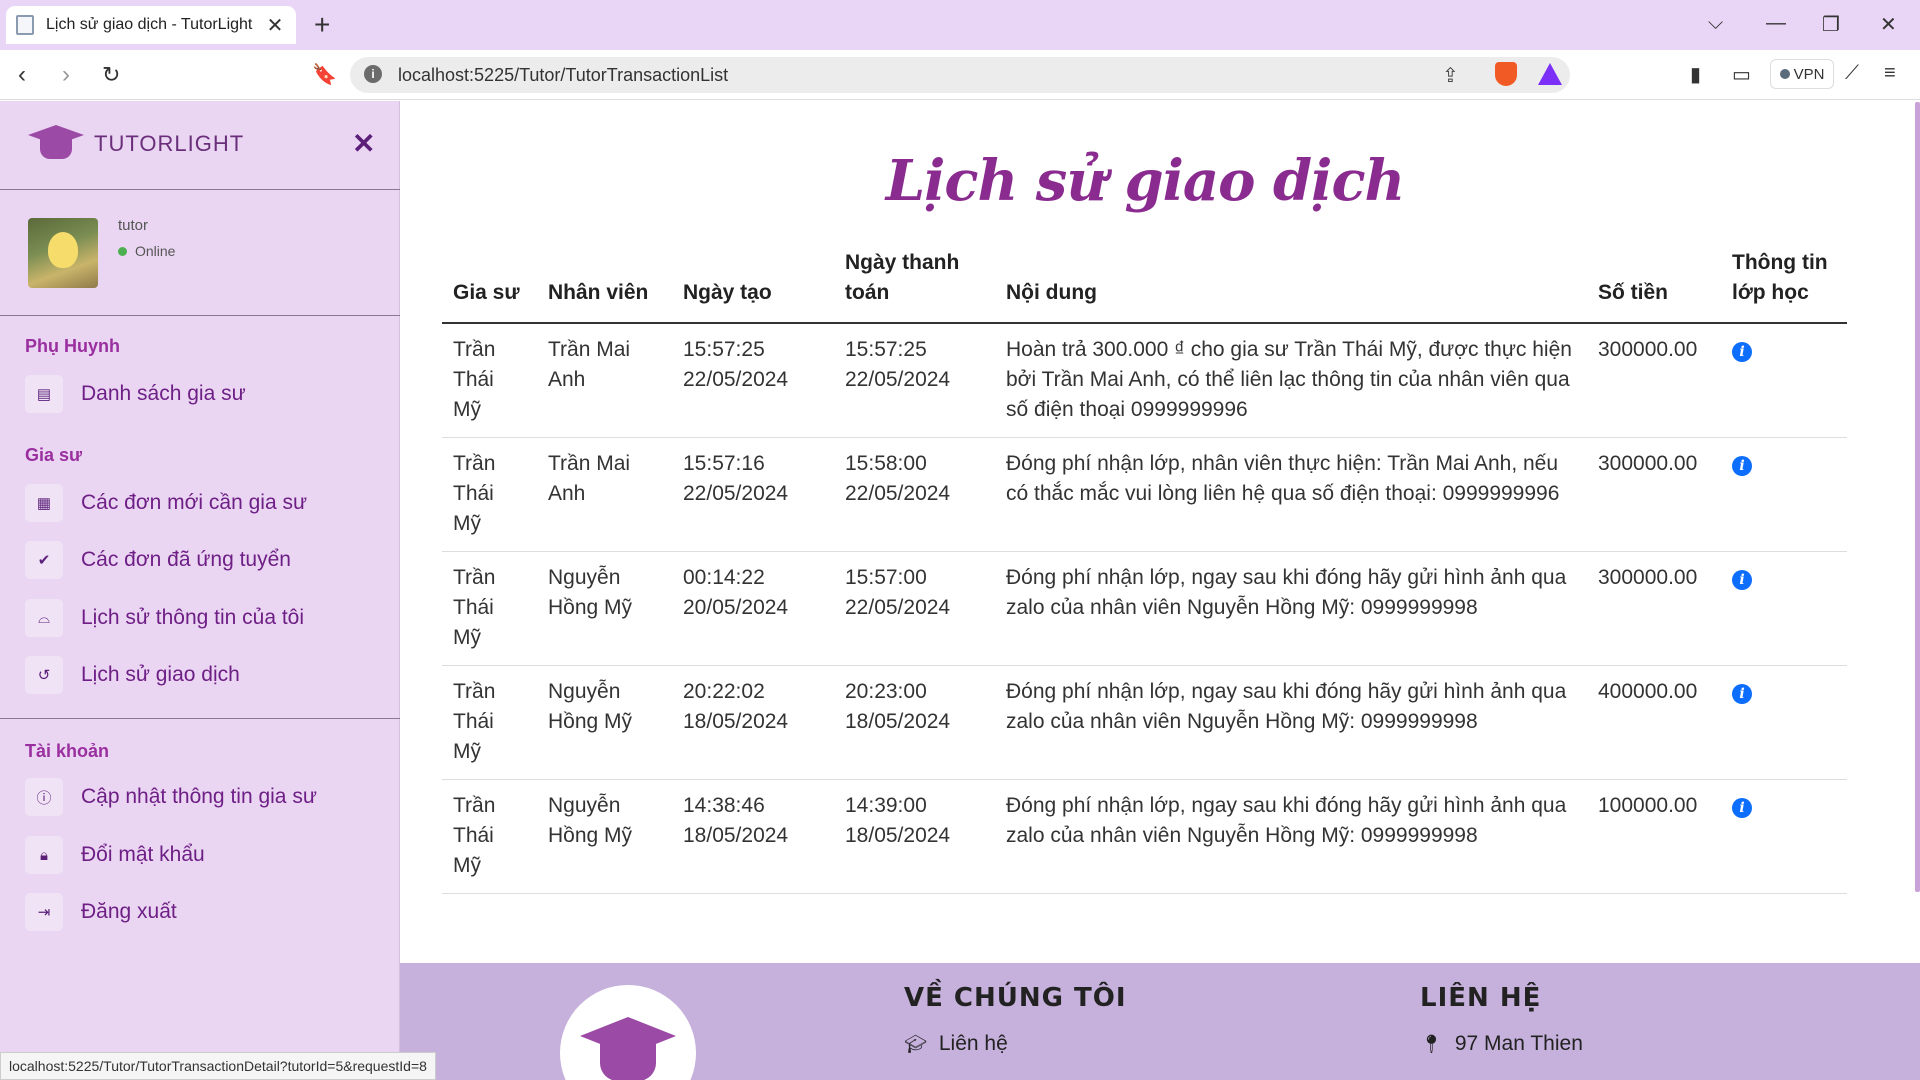 Image resolution: width=1920 pixels, height=1080 pixels. I want to click on vpn-button: VPN, so click(1802, 74).